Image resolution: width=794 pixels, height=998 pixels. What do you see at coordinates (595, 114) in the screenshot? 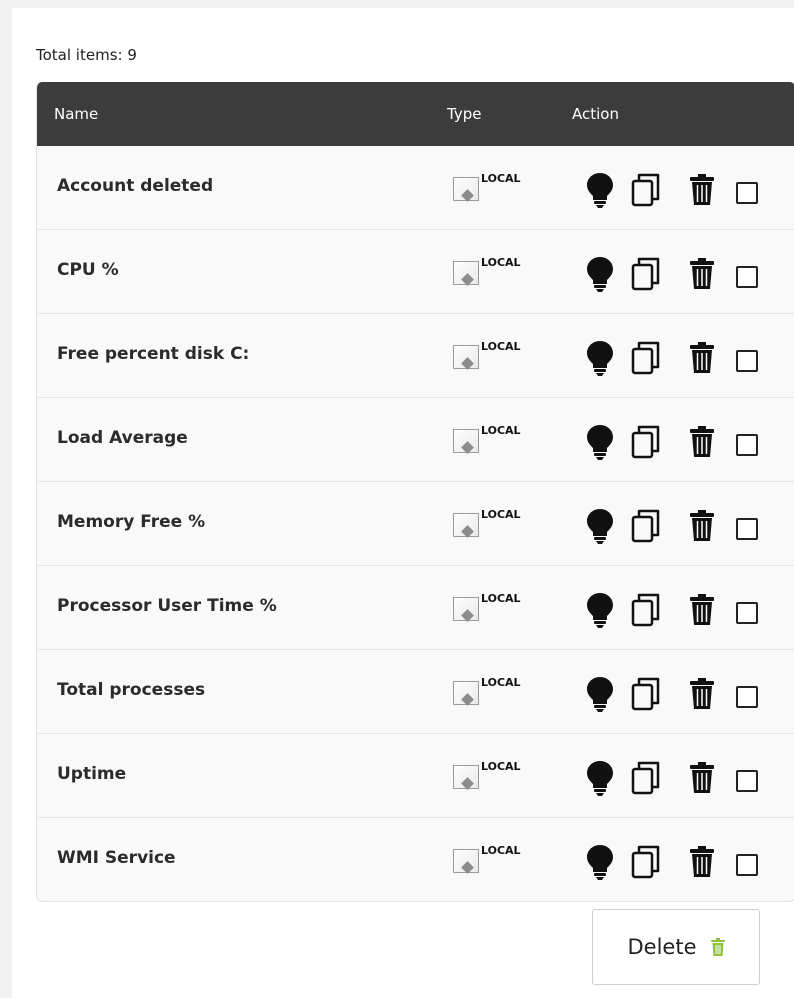
I see `column-header-action: Action` at bounding box center [595, 114].